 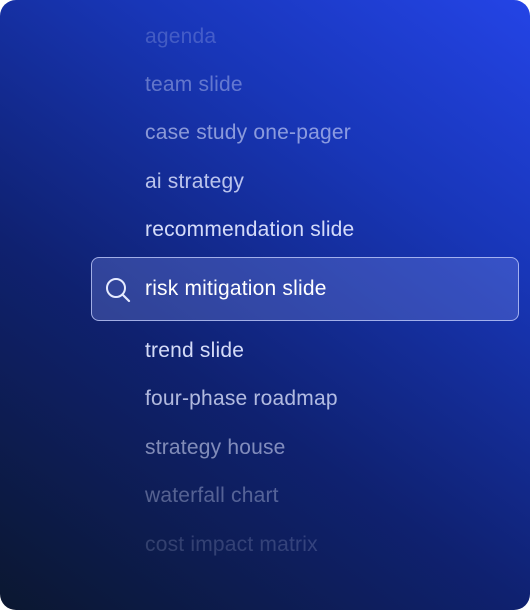 What do you see at coordinates (241, 399) in the screenshot?
I see `list-item-four-phase-roadmap: four-phase roadmap` at bounding box center [241, 399].